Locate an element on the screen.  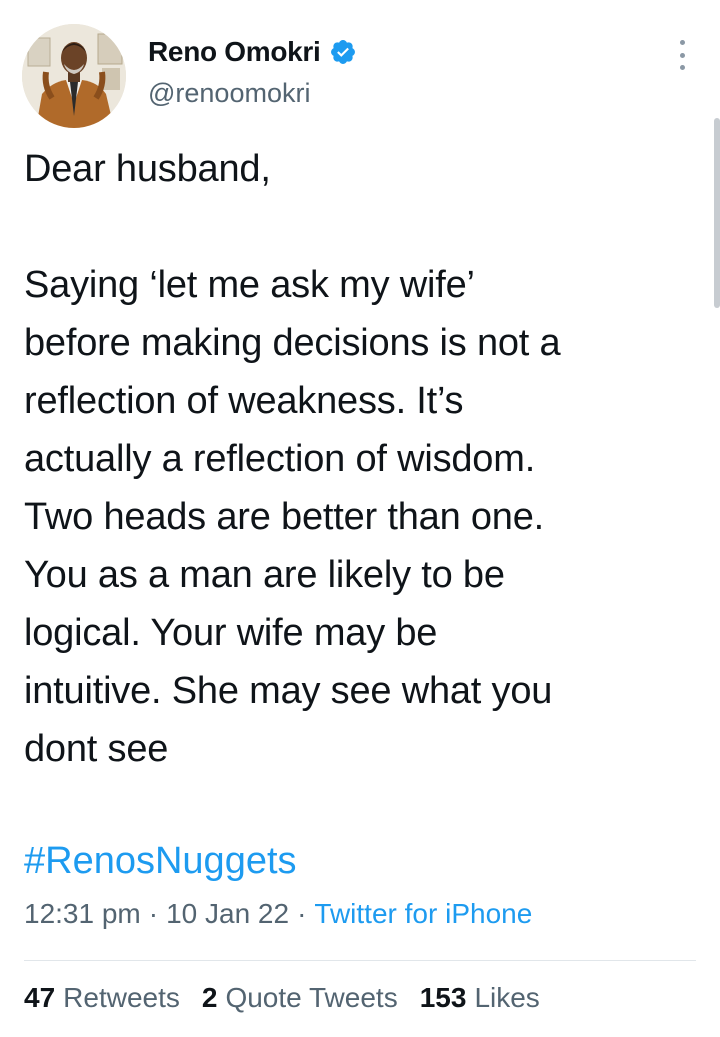
quote-tweets-label: Quote Tweets is located at coordinates (311, 997).